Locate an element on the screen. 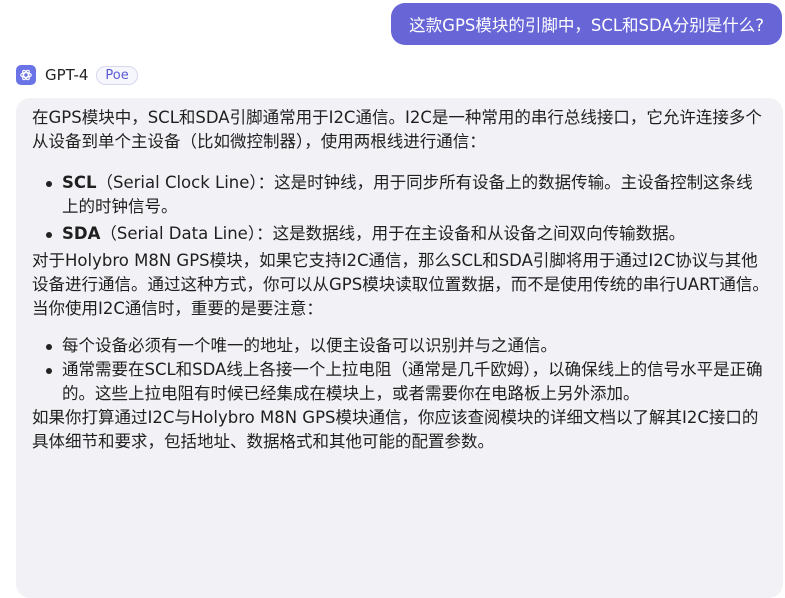  openai-logo-icon is located at coordinates (26, 75).